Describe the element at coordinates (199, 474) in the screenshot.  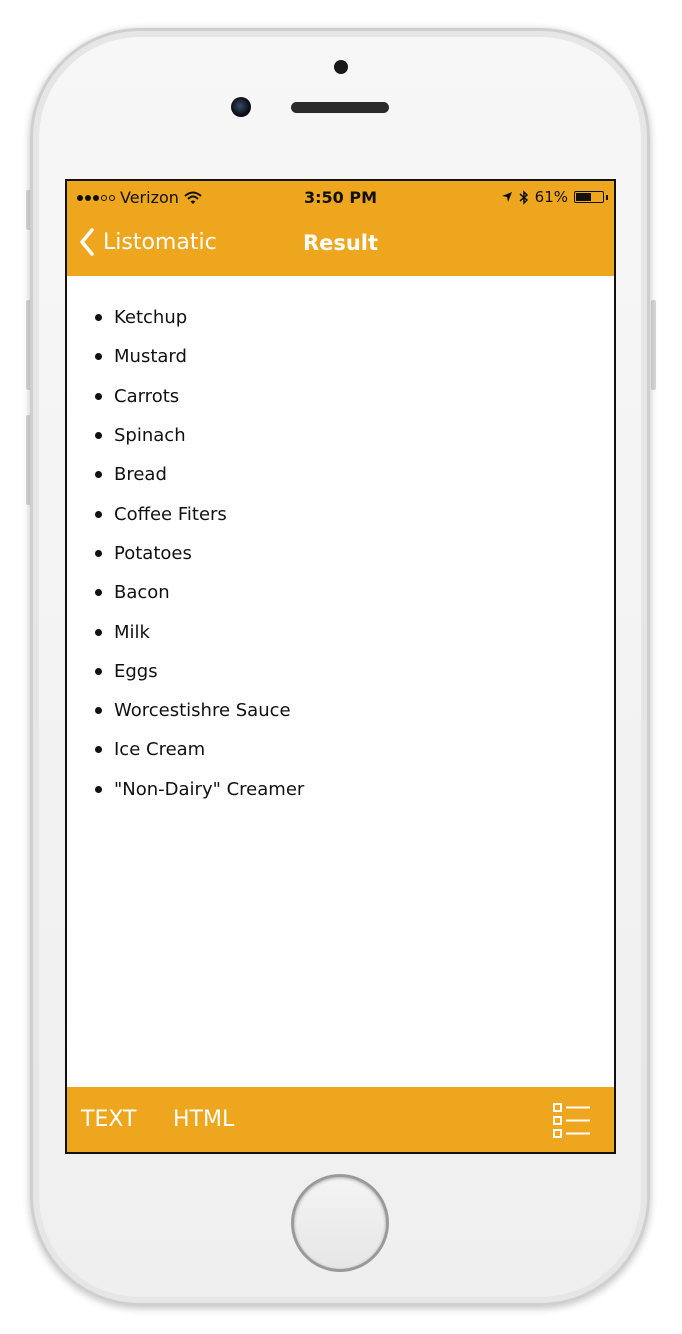
I see `list-item: Bread` at that location.